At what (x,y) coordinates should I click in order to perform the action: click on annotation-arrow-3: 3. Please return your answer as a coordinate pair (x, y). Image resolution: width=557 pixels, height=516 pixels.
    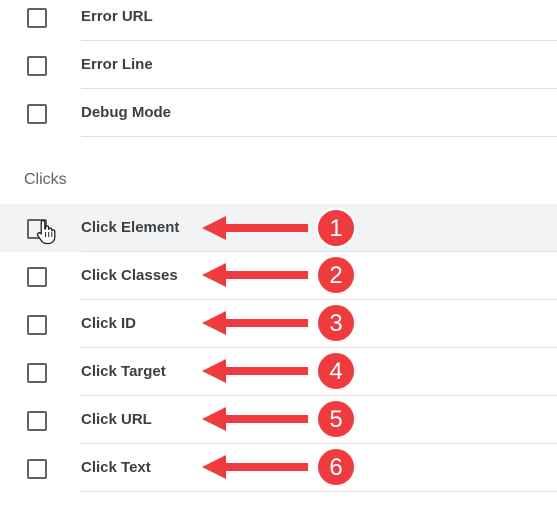
    Looking at the image, I should click on (279, 323).